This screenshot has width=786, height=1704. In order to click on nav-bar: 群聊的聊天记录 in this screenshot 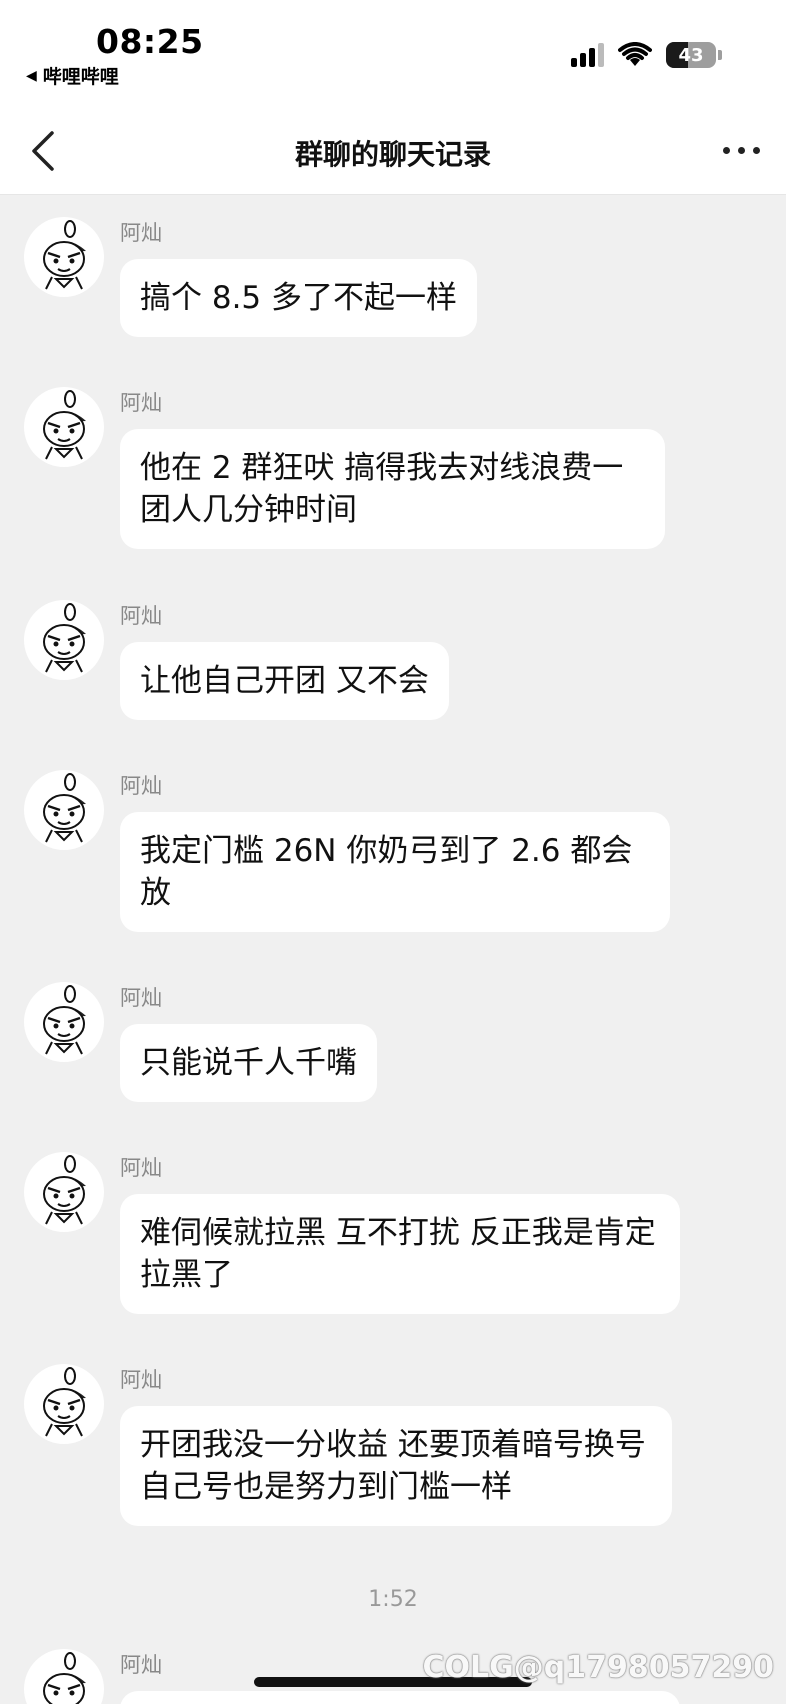, I will do `click(393, 150)`.